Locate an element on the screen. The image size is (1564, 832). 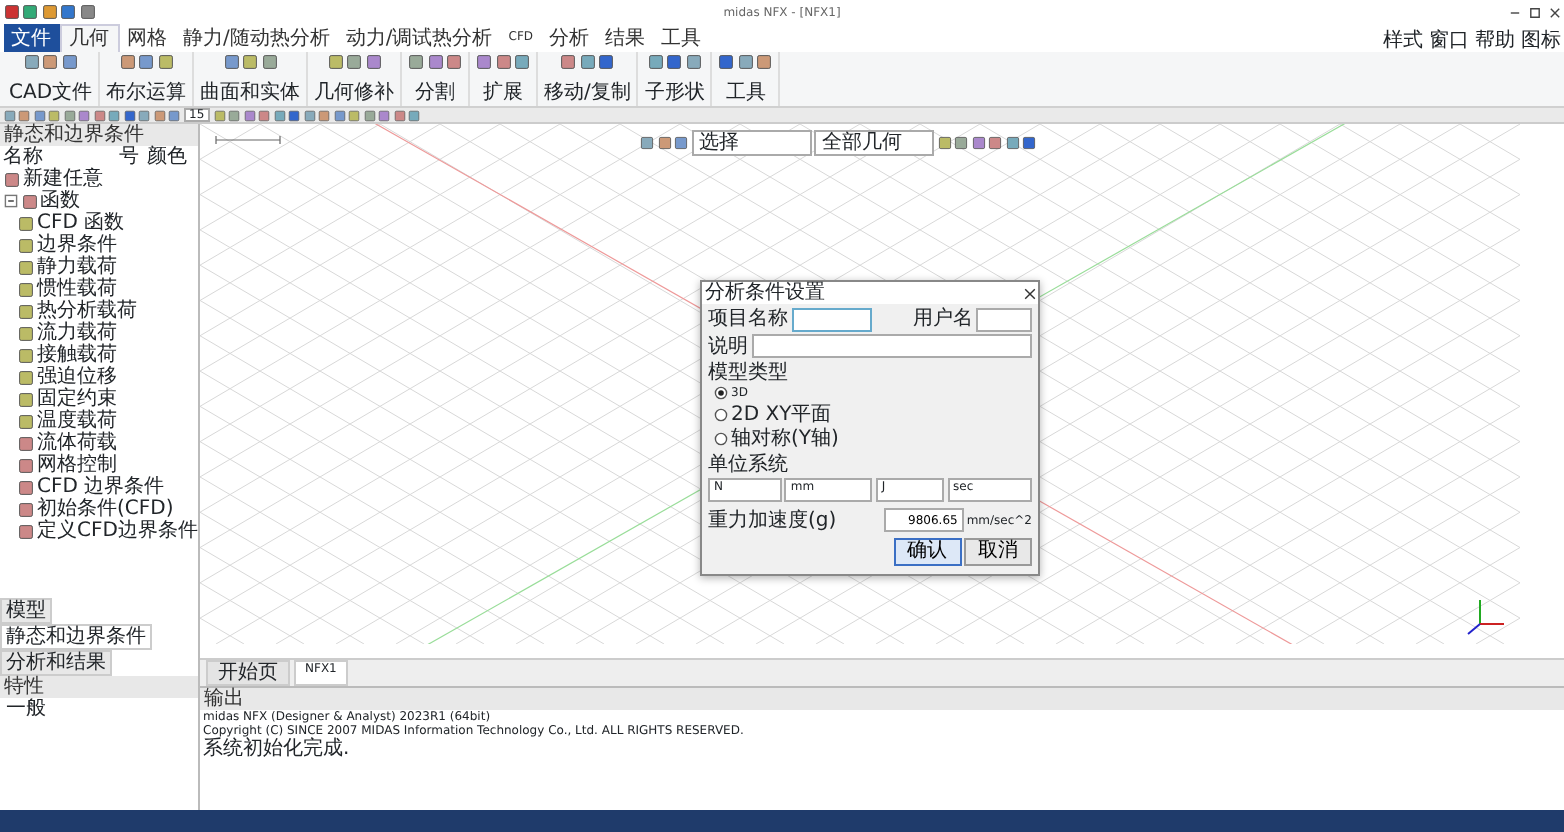
tree-item: 流体荷载 is located at coordinates (77, 443).